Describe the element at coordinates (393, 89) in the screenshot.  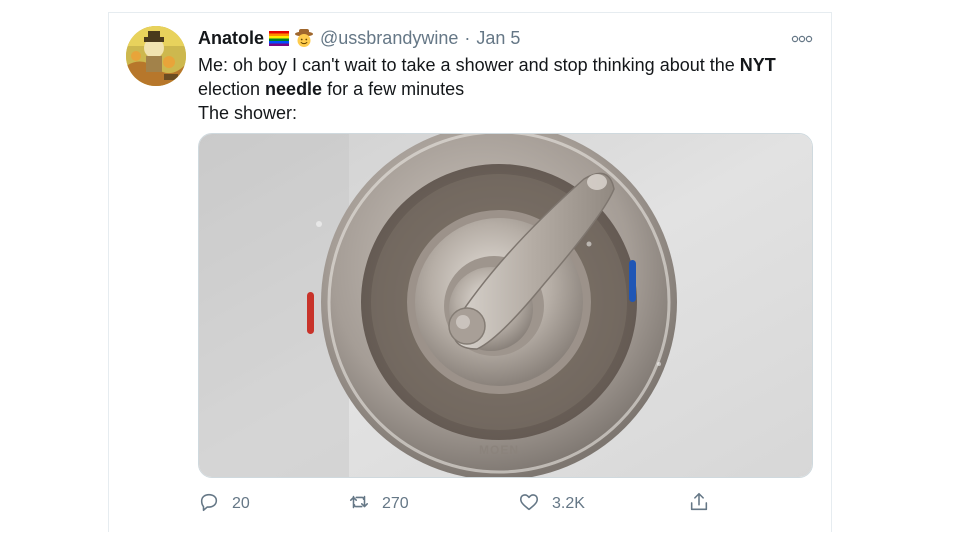
I see `tweet-text-segment: for a few minutes` at that location.